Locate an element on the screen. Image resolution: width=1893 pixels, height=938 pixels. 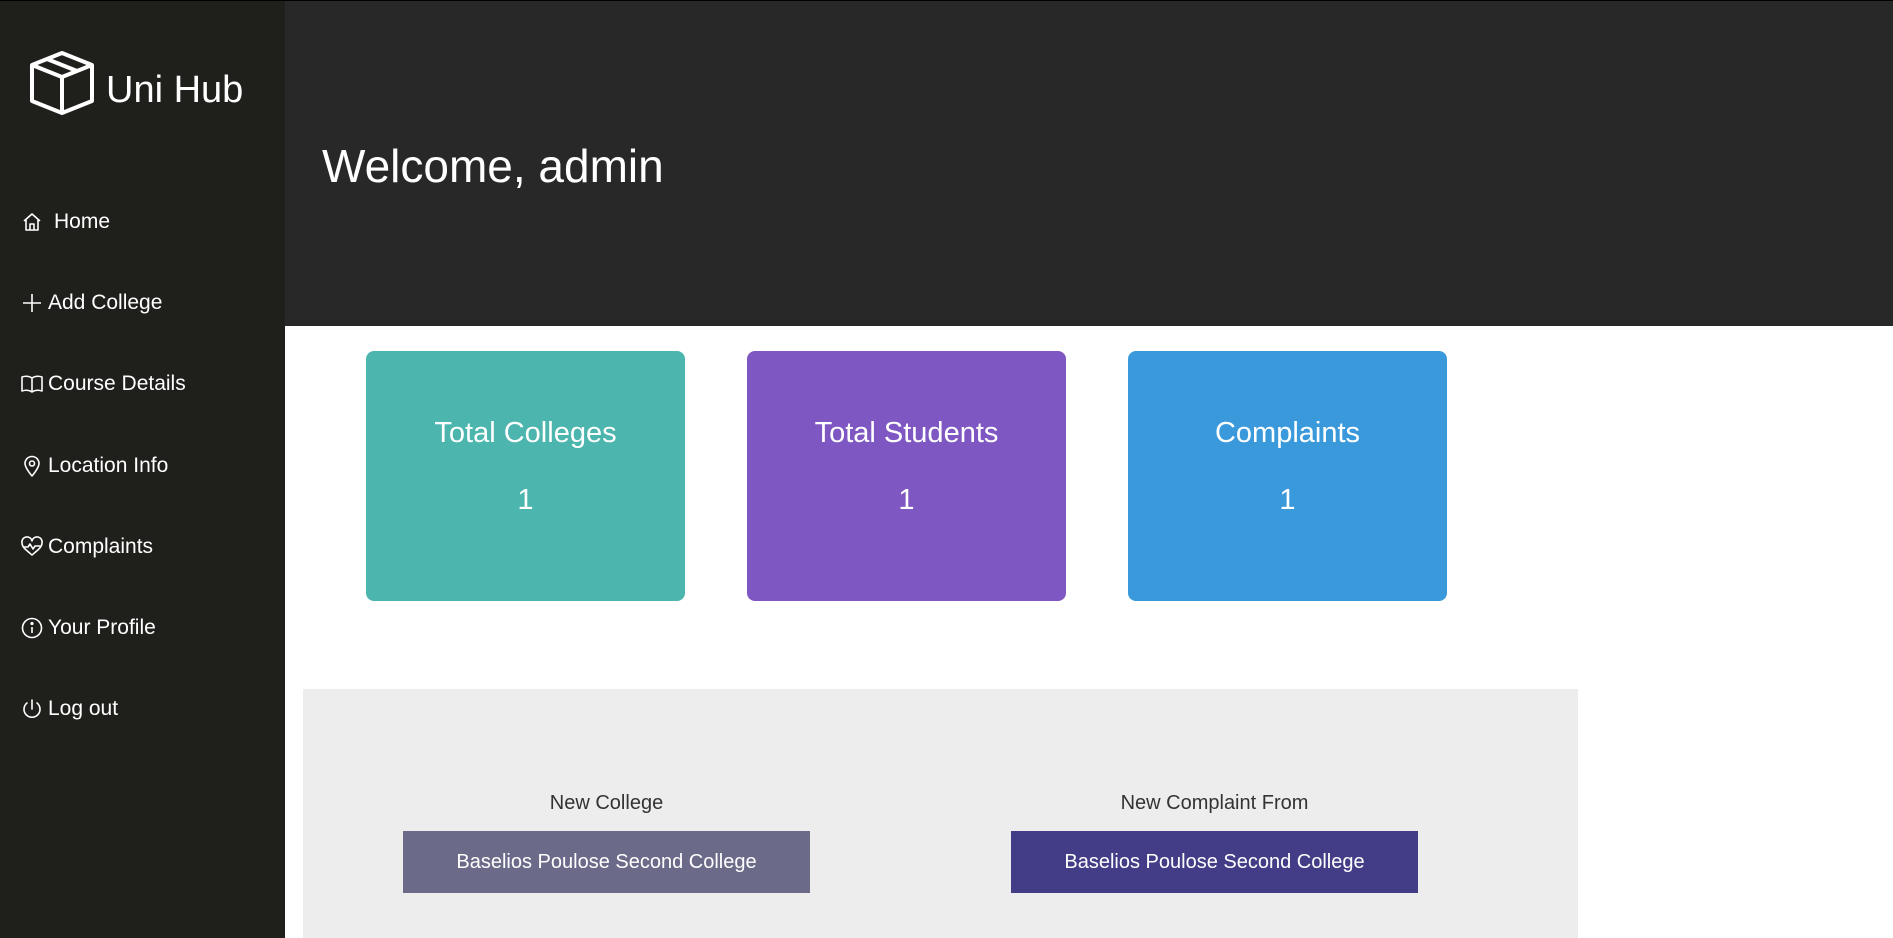
new-college-label: New College is located at coordinates (606, 803).